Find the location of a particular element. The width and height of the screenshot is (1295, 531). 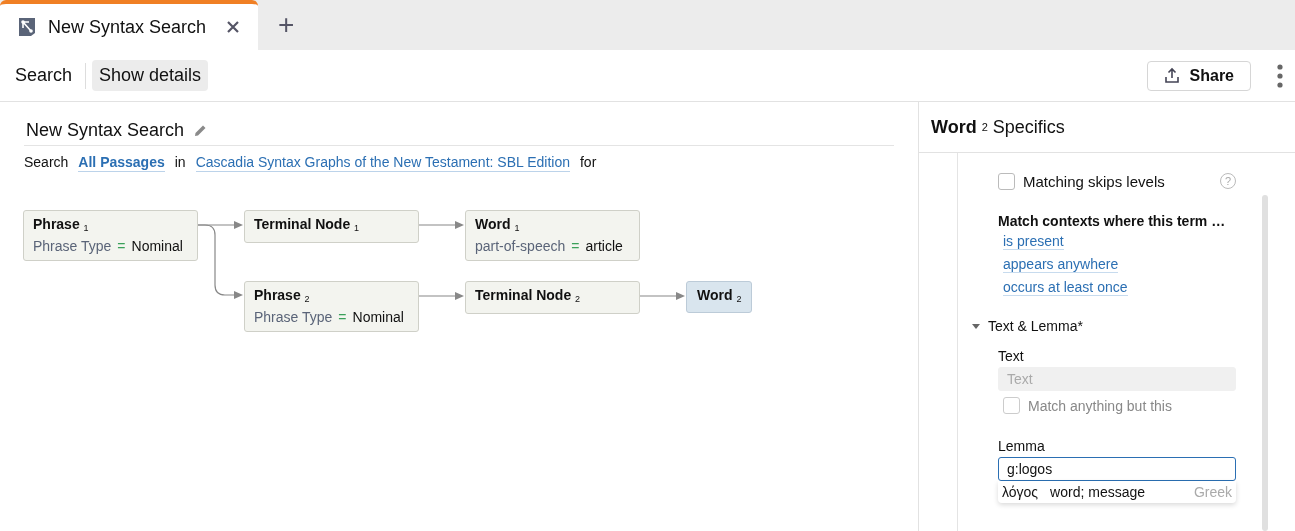

option-label: Matching skips levels is located at coordinates (1094, 181).